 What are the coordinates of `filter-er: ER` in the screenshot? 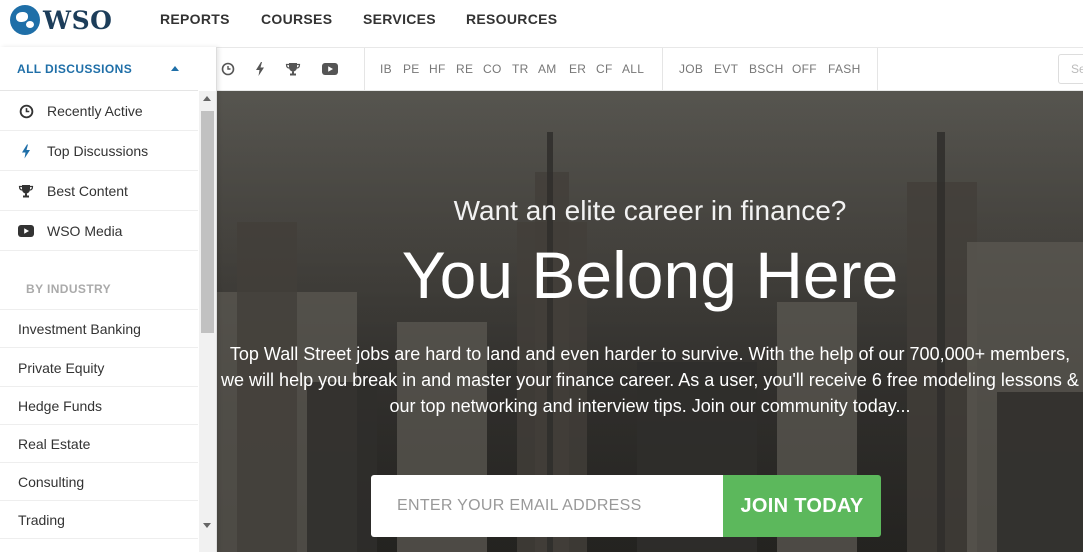 It's located at (577, 69).